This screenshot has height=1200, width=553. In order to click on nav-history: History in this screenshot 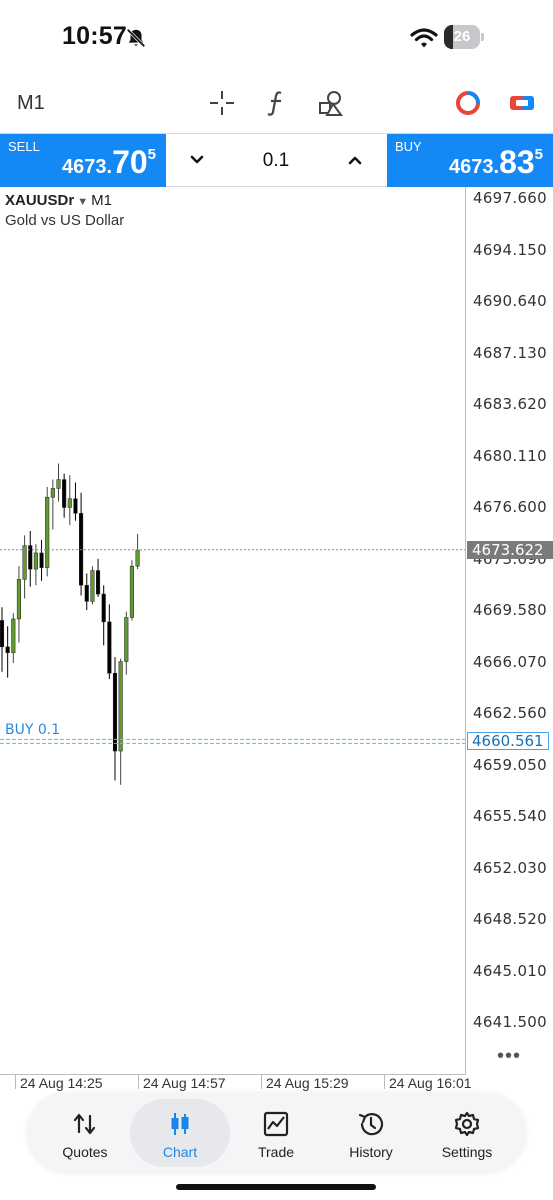, I will do `click(371, 1133)`.